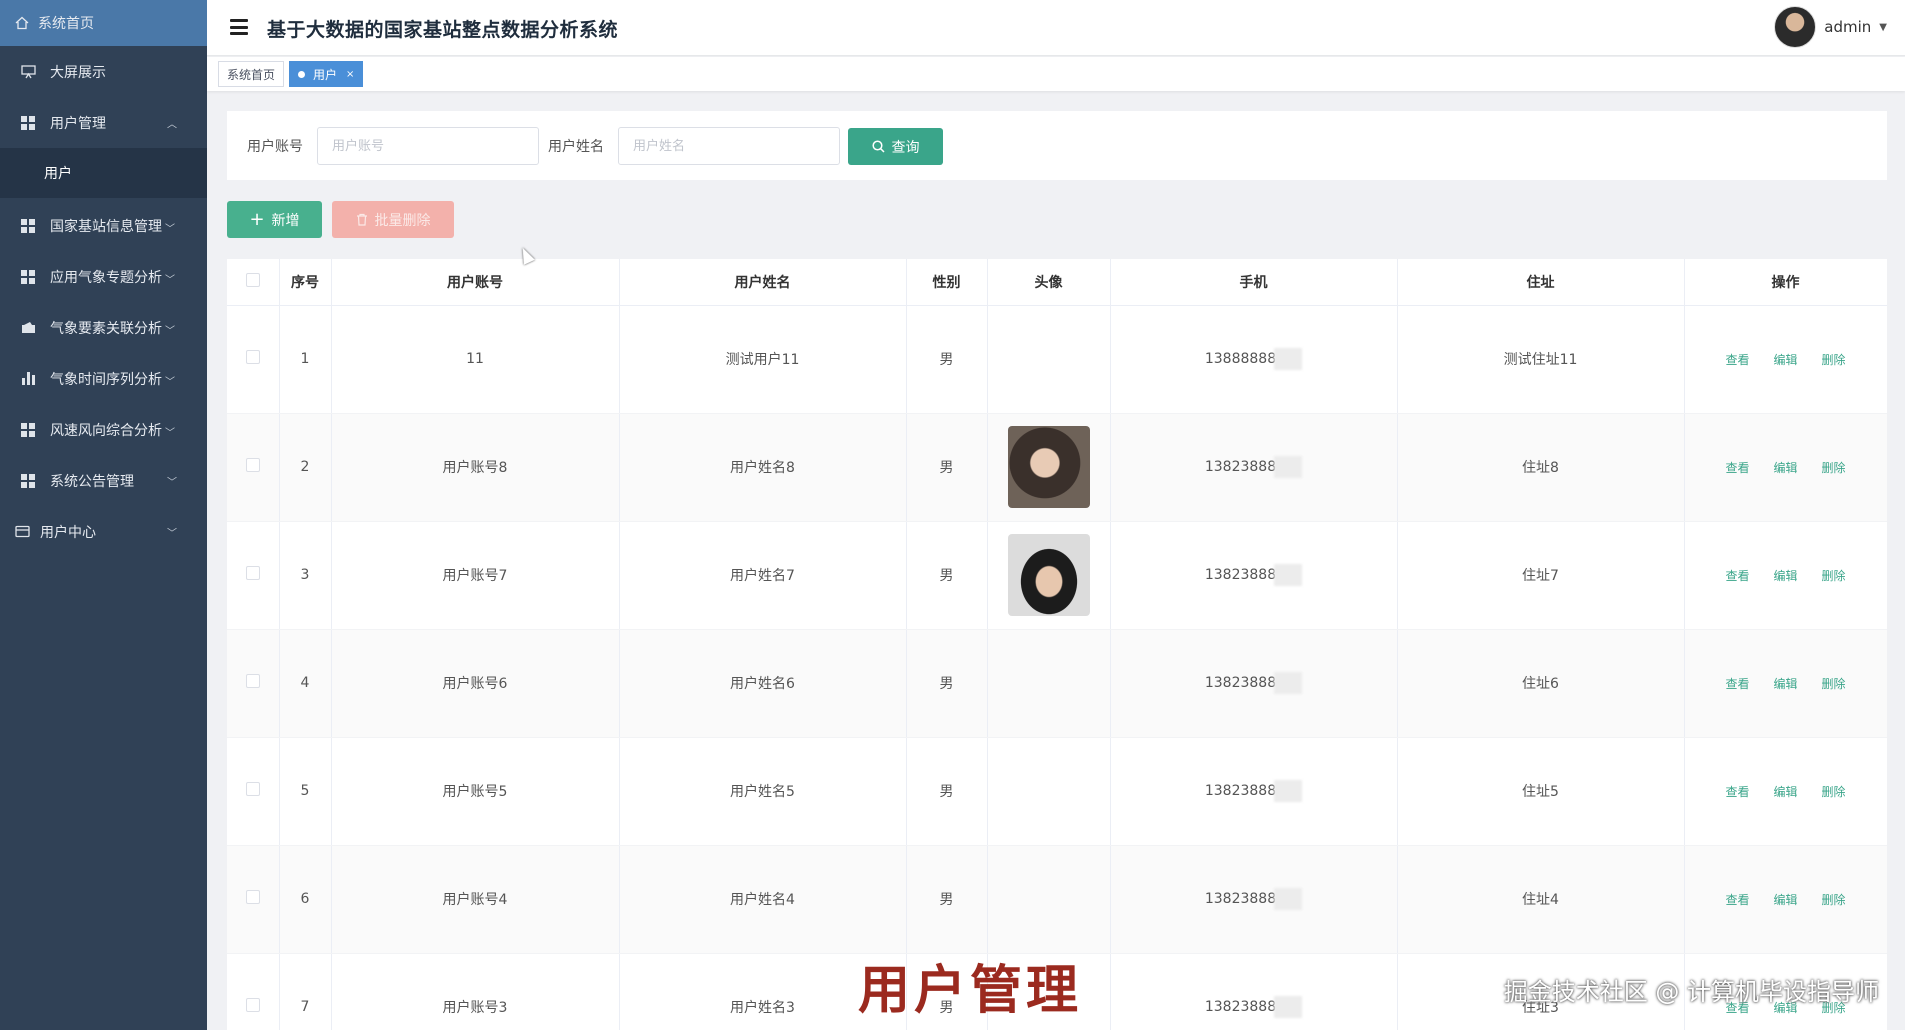  What do you see at coordinates (1785, 282) in the screenshot?
I see `column-header: 操作` at bounding box center [1785, 282].